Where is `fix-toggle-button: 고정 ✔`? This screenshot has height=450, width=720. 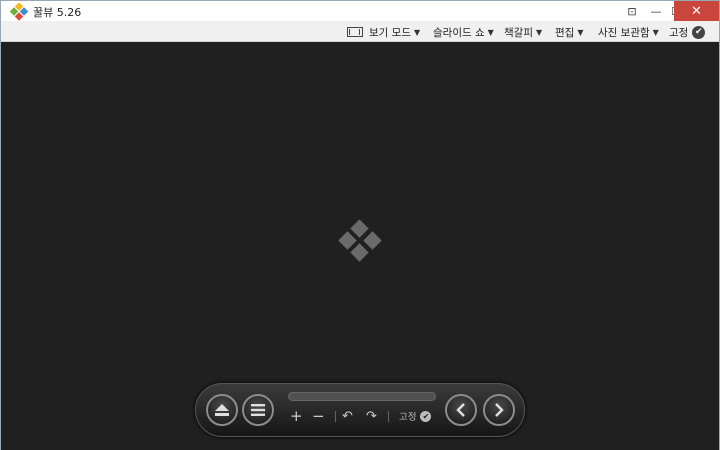 fix-toggle-button: 고정 ✔ is located at coordinates (415, 416).